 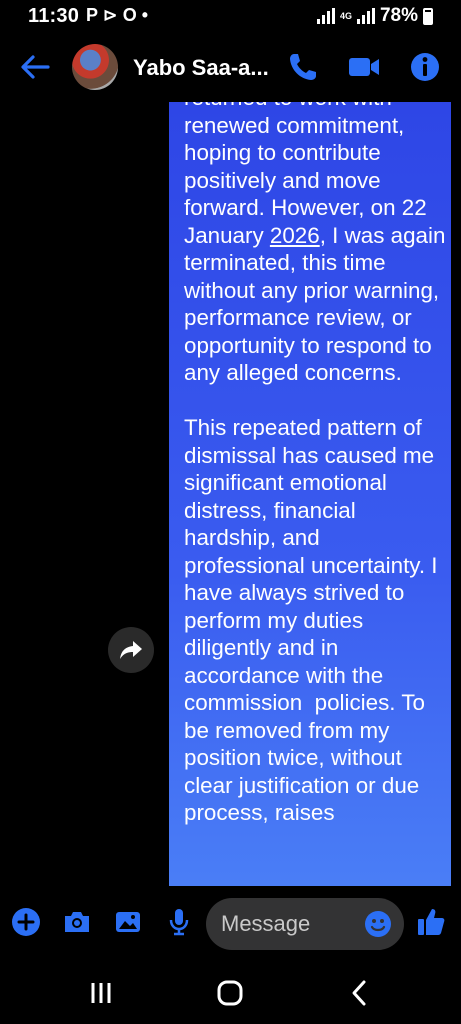 I want to click on cell-signal-icon, so click(x=365, y=16).